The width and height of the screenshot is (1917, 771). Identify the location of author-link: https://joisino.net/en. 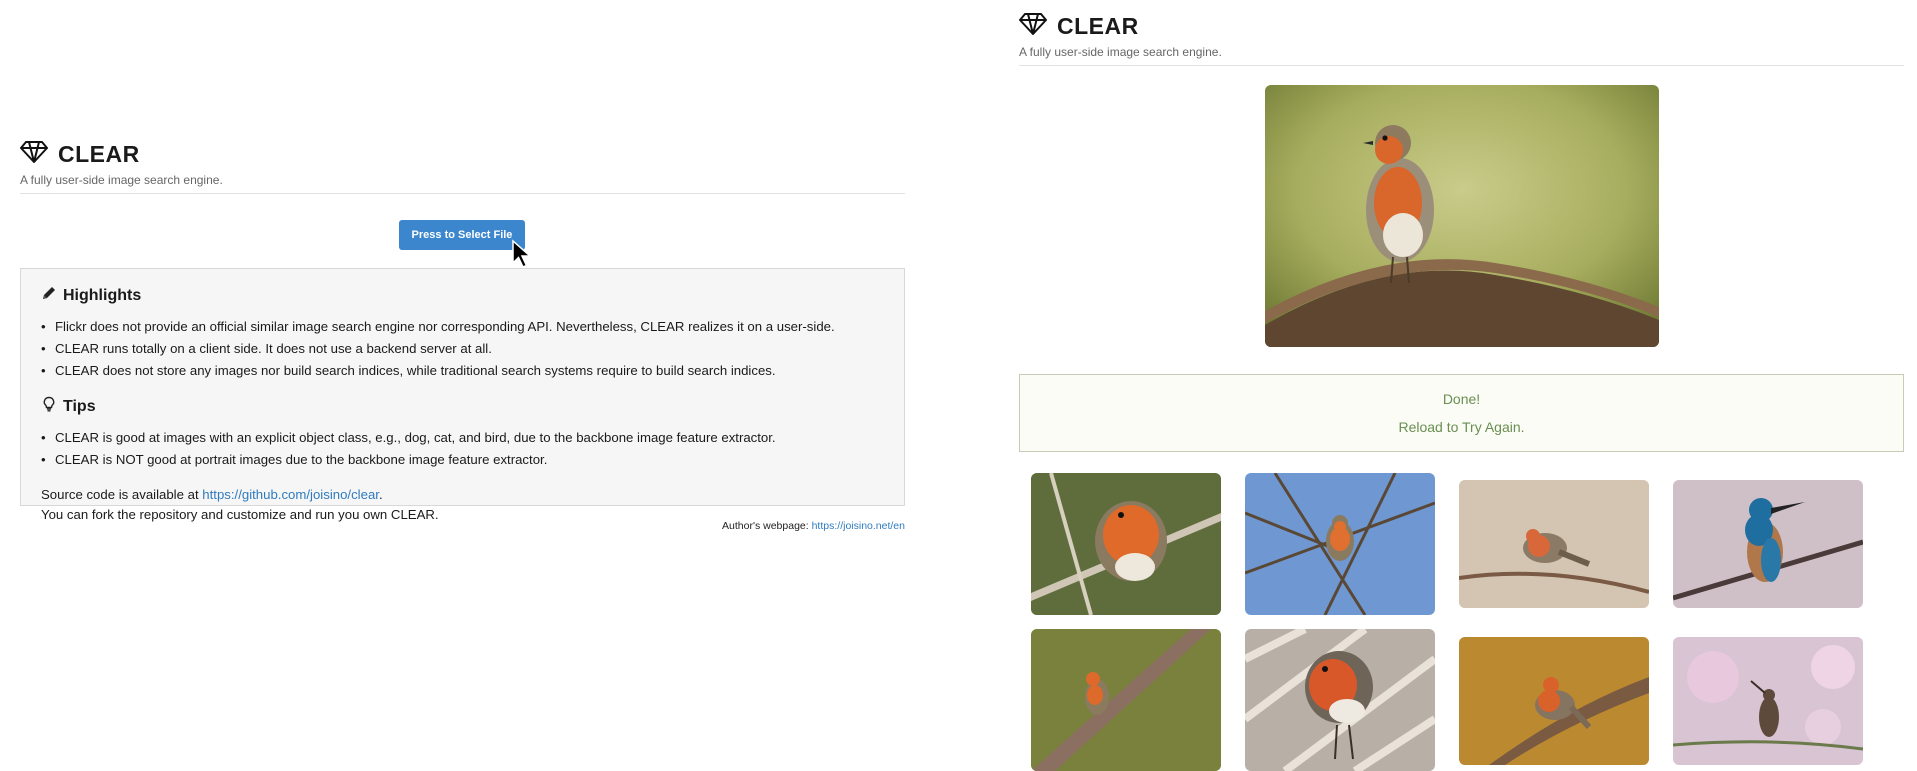
(858, 526).